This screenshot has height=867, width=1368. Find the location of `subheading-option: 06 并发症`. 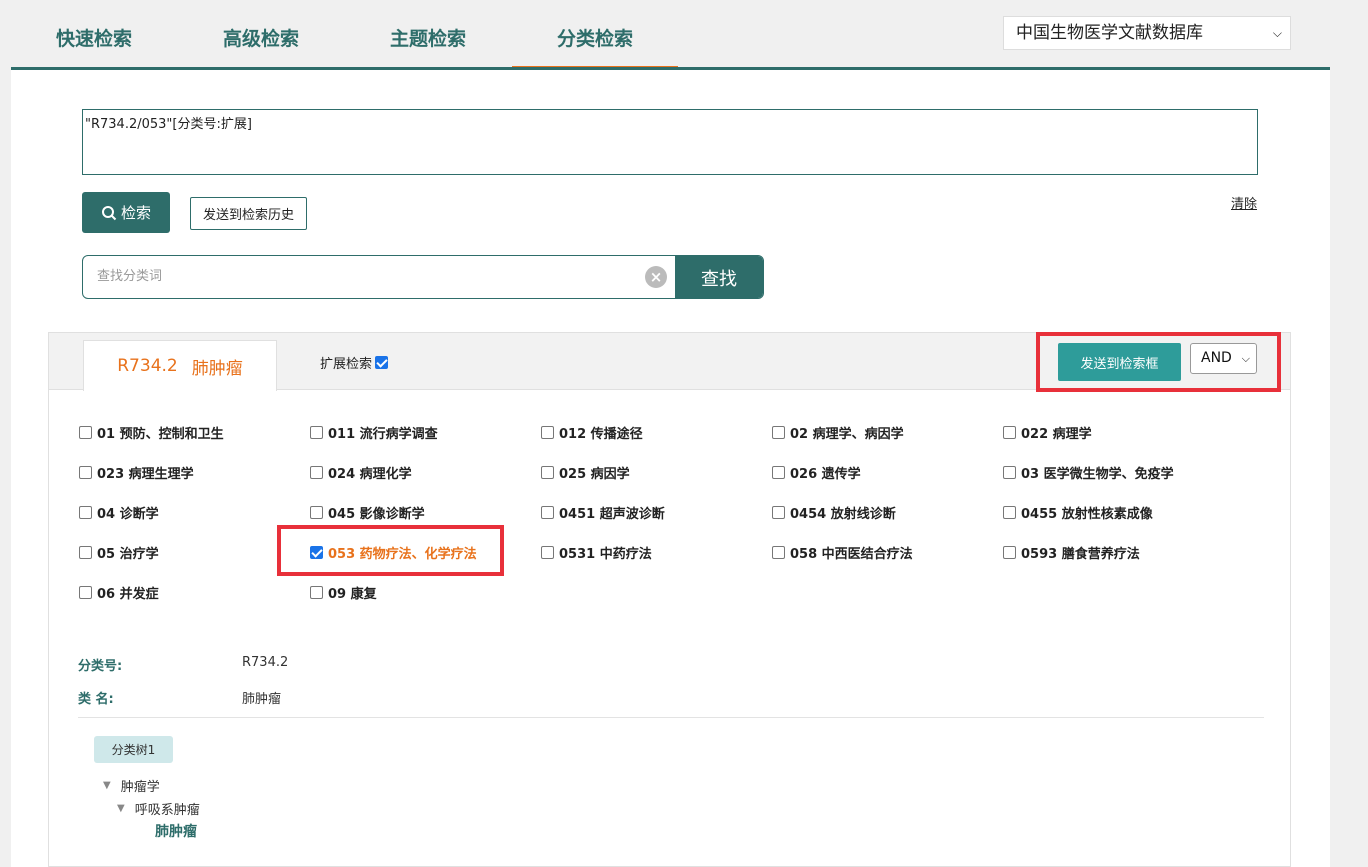

subheading-option: 06 并发症 is located at coordinates (119, 592).